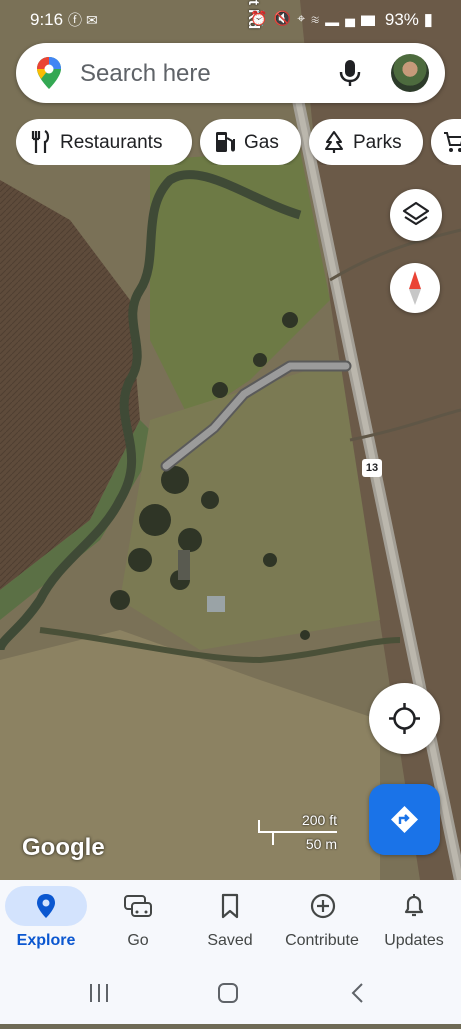  Describe the element at coordinates (46, 922) in the screenshot. I see `nav-explore: Explore` at that location.